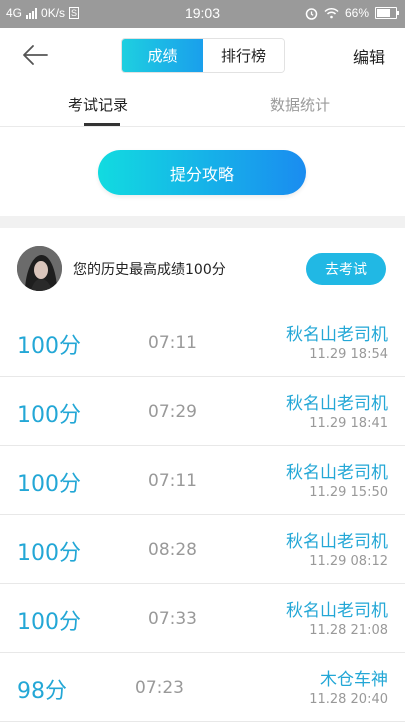  What do you see at coordinates (369, 56) in the screenshot?
I see `edit-button: 编辑` at bounding box center [369, 56].